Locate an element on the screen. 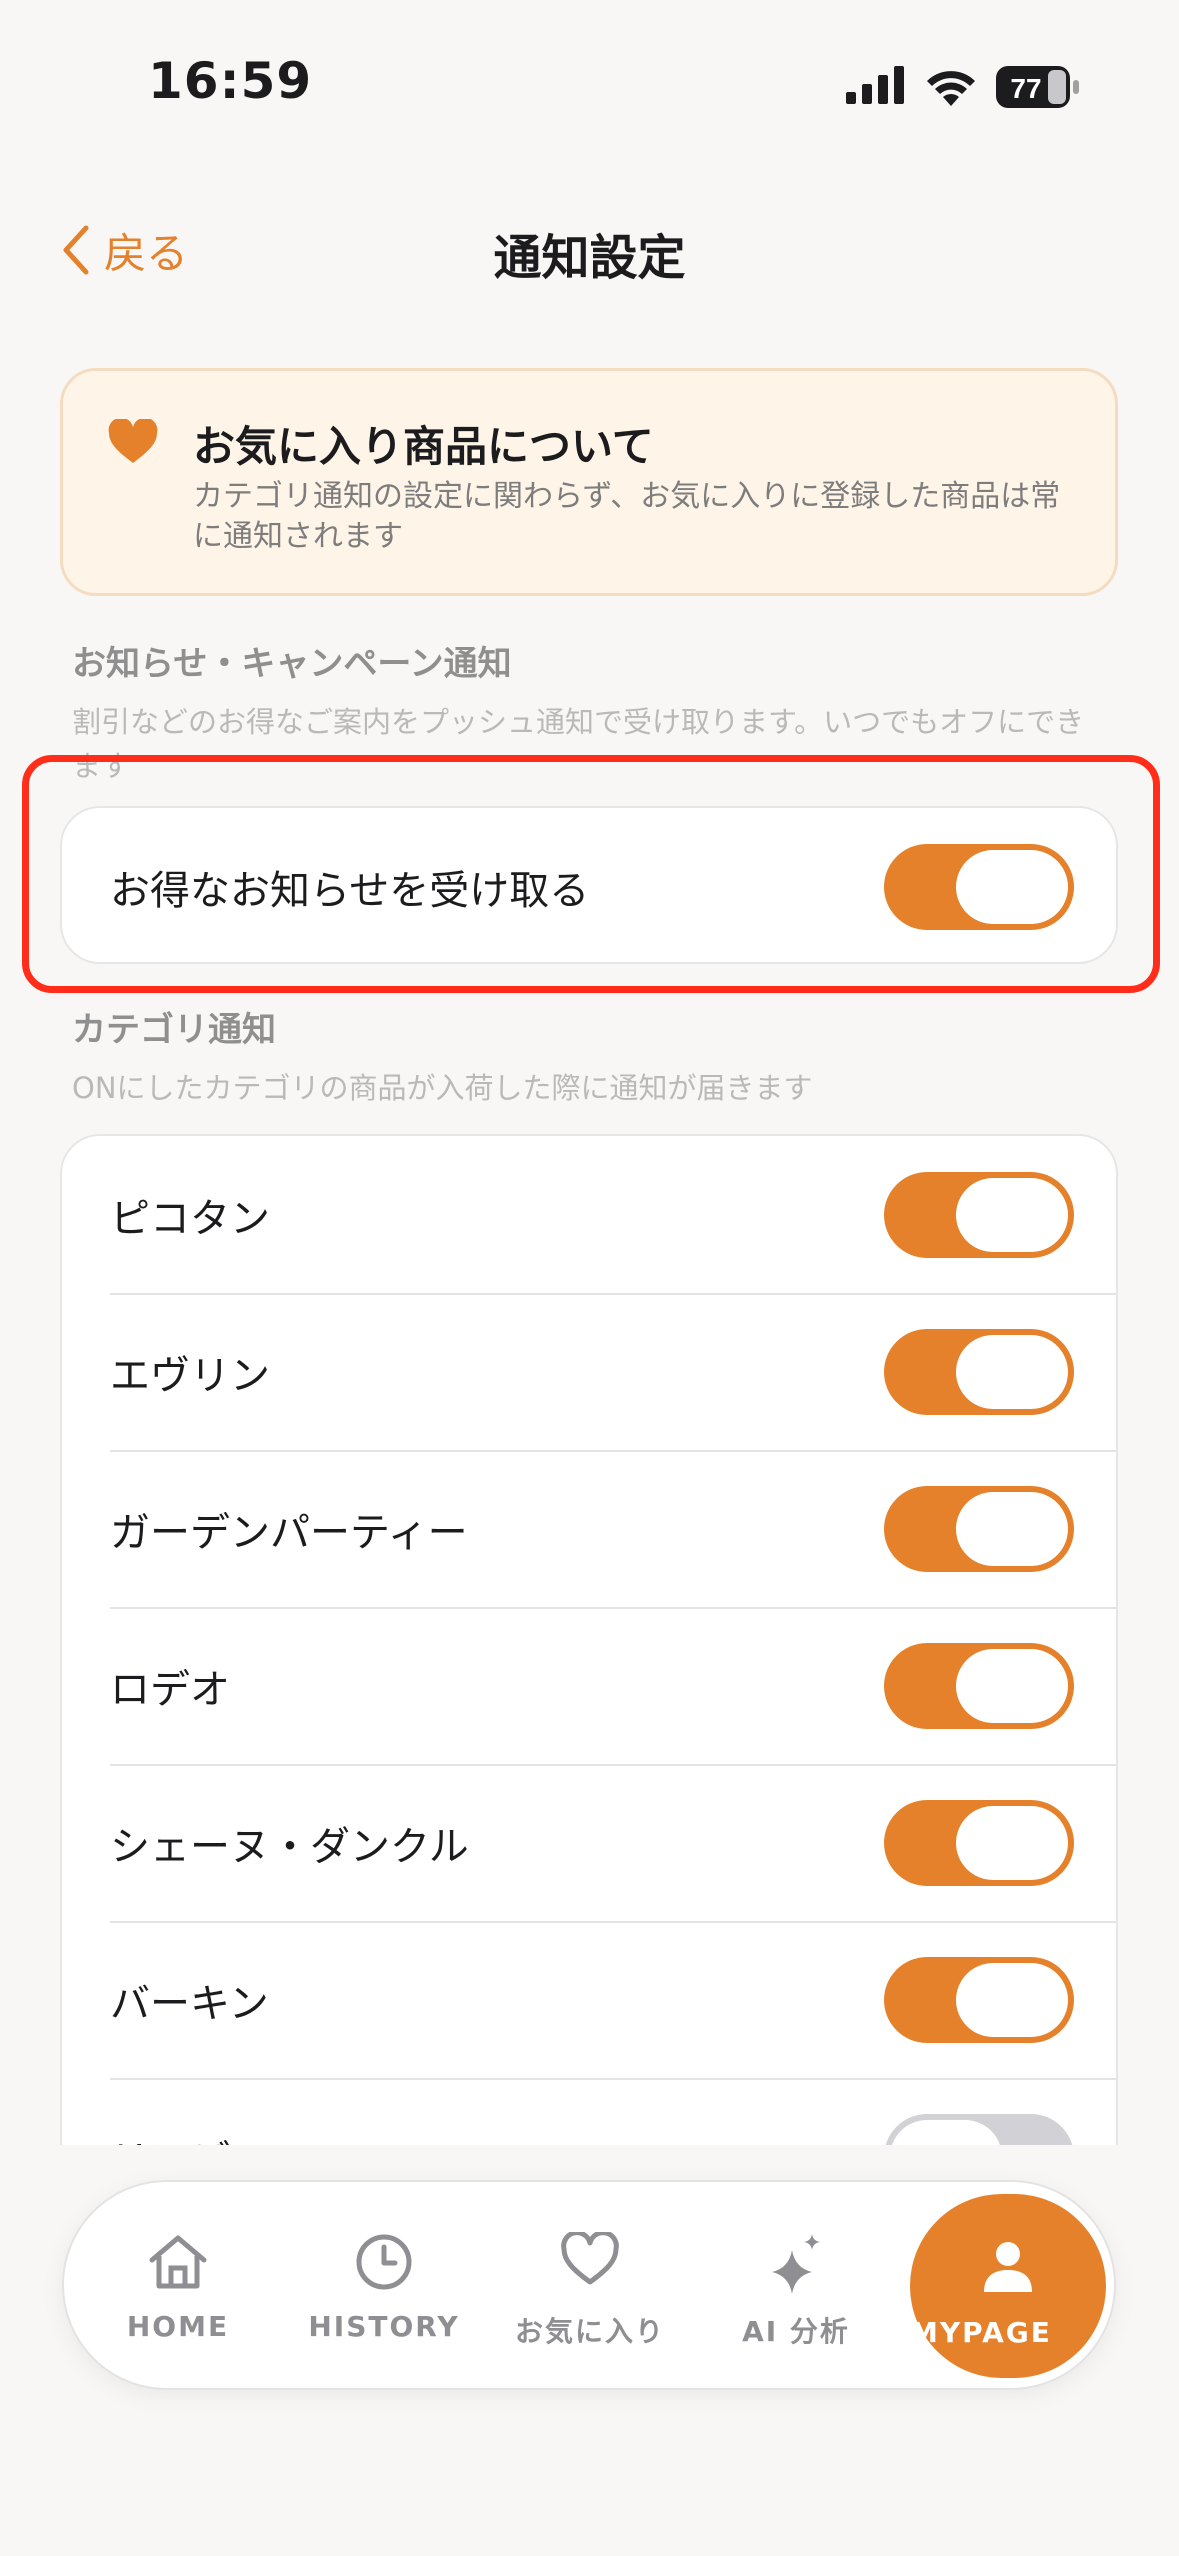  category-toggle-birkin is located at coordinates (979, 1999).